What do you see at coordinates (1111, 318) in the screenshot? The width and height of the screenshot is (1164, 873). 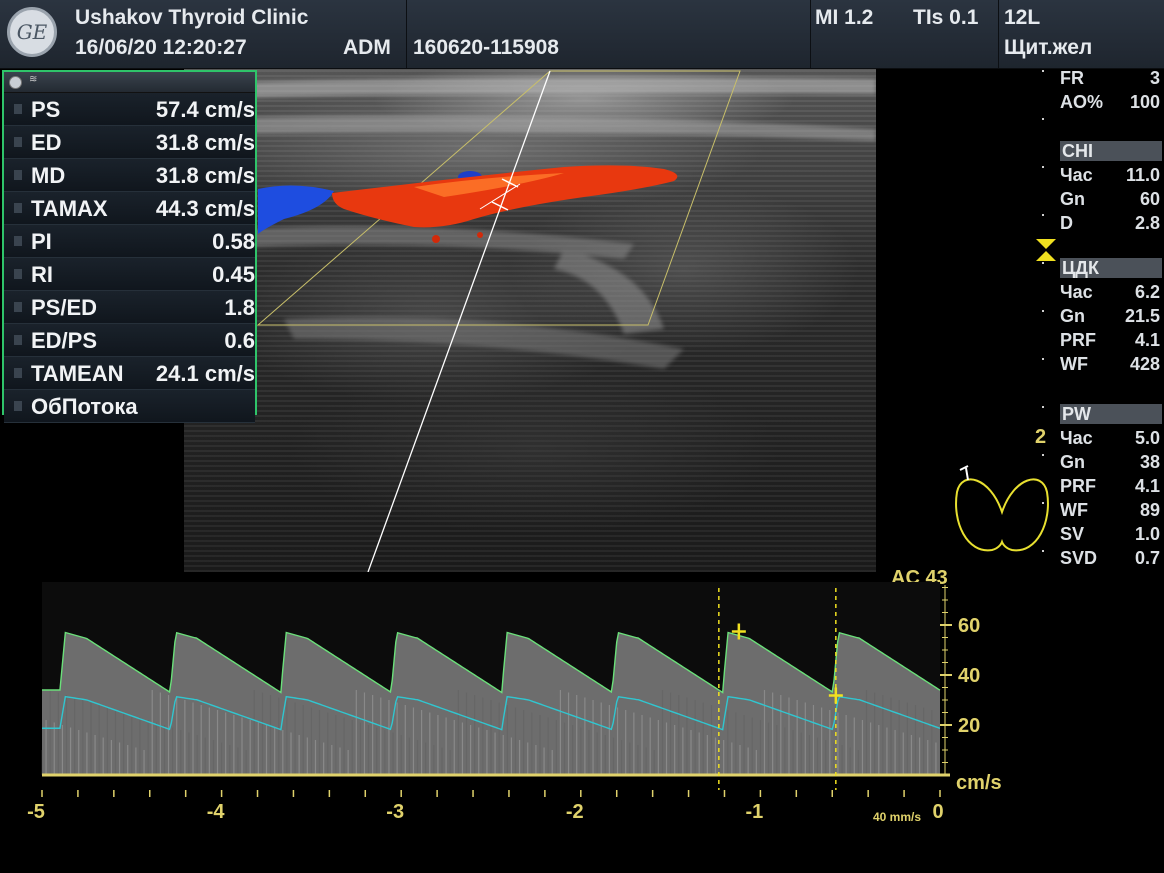 I see `parameter-row: Gn 21.5` at bounding box center [1111, 318].